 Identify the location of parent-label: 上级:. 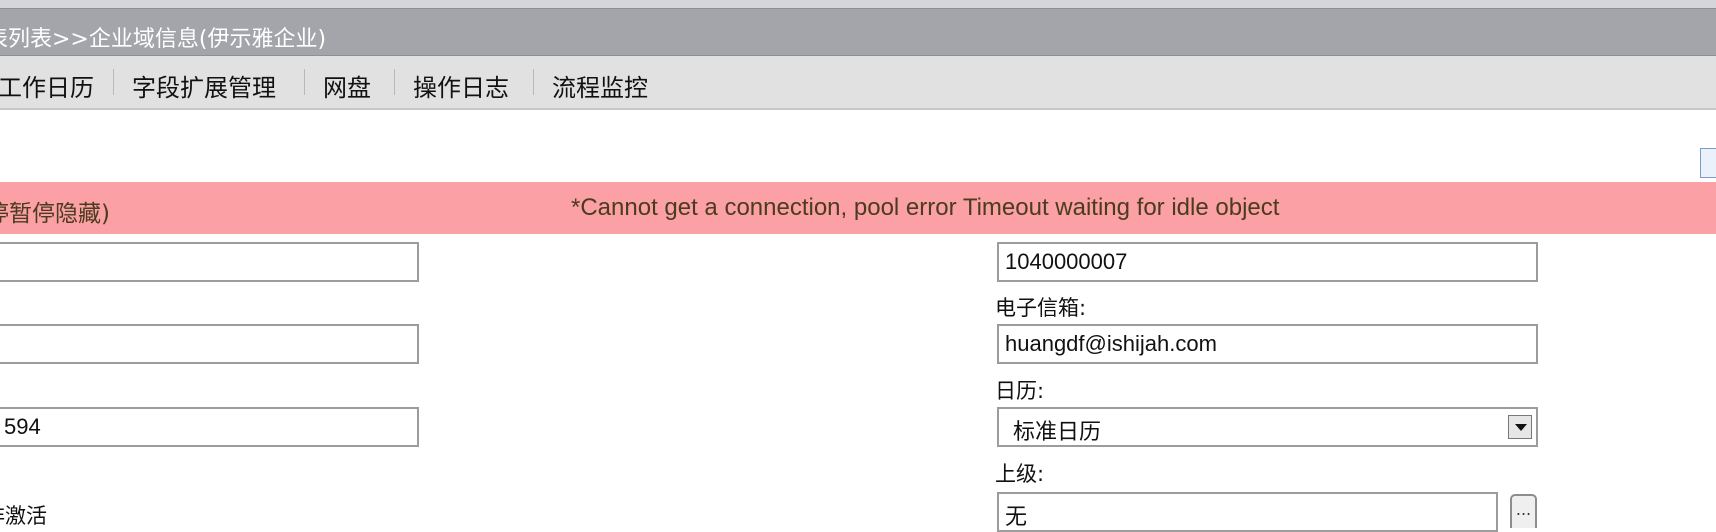
(1020, 474).